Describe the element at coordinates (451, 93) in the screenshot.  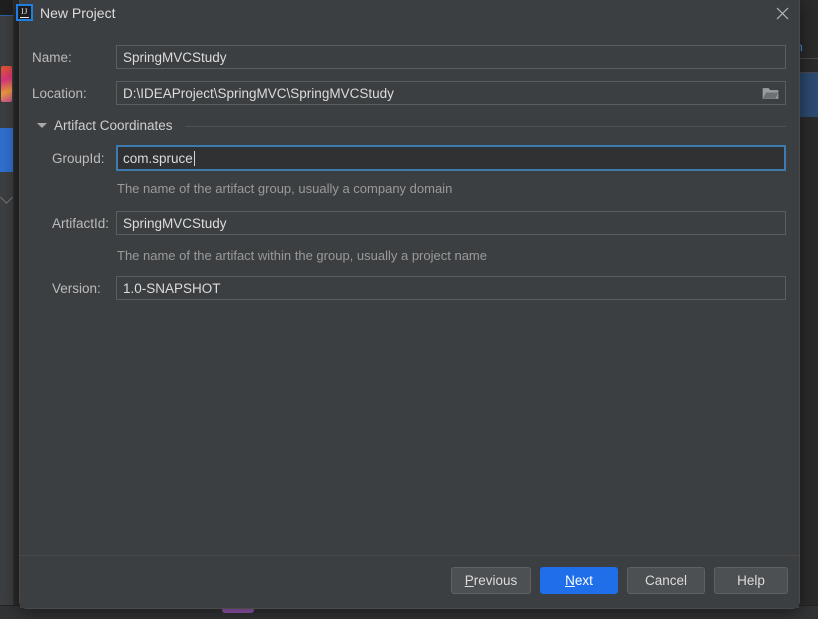
I see `location-input: D:\IDEAProject\SpringMVC\SpringMVCStudy` at that location.